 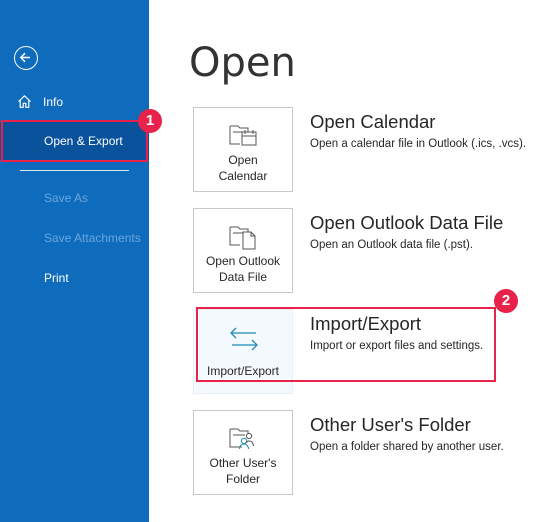 I want to click on sidebar-item-save-attachments: Save Attachments, so click(x=74, y=238).